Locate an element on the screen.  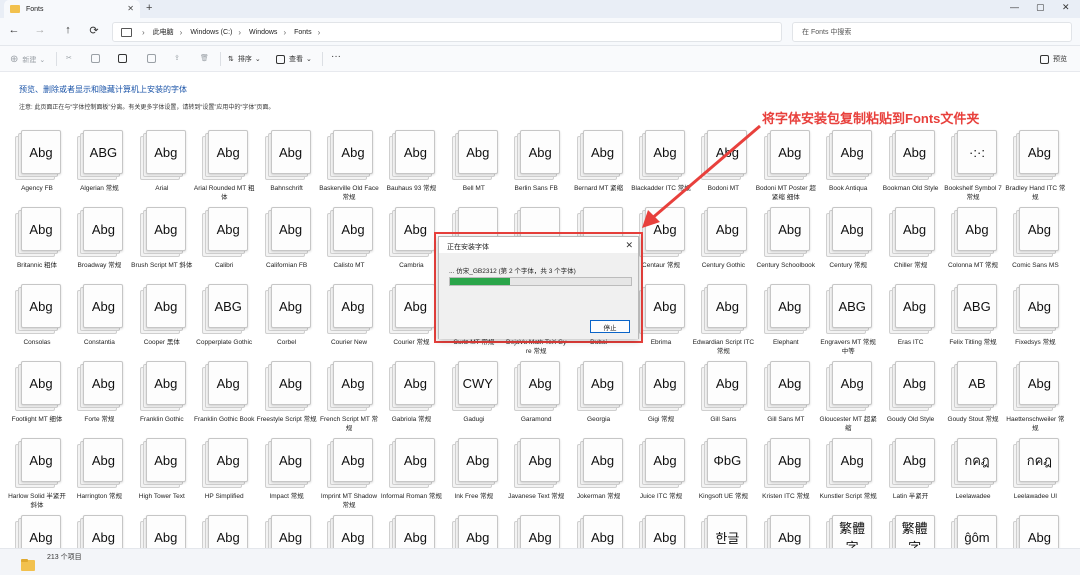
share-button: ⇪ is located at coordinates (177, 58).